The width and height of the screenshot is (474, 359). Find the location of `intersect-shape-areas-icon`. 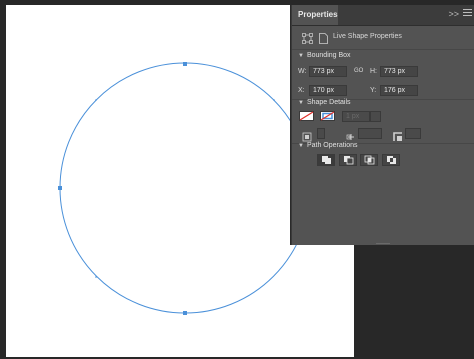

intersect-shape-areas-icon is located at coordinates (369, 160).